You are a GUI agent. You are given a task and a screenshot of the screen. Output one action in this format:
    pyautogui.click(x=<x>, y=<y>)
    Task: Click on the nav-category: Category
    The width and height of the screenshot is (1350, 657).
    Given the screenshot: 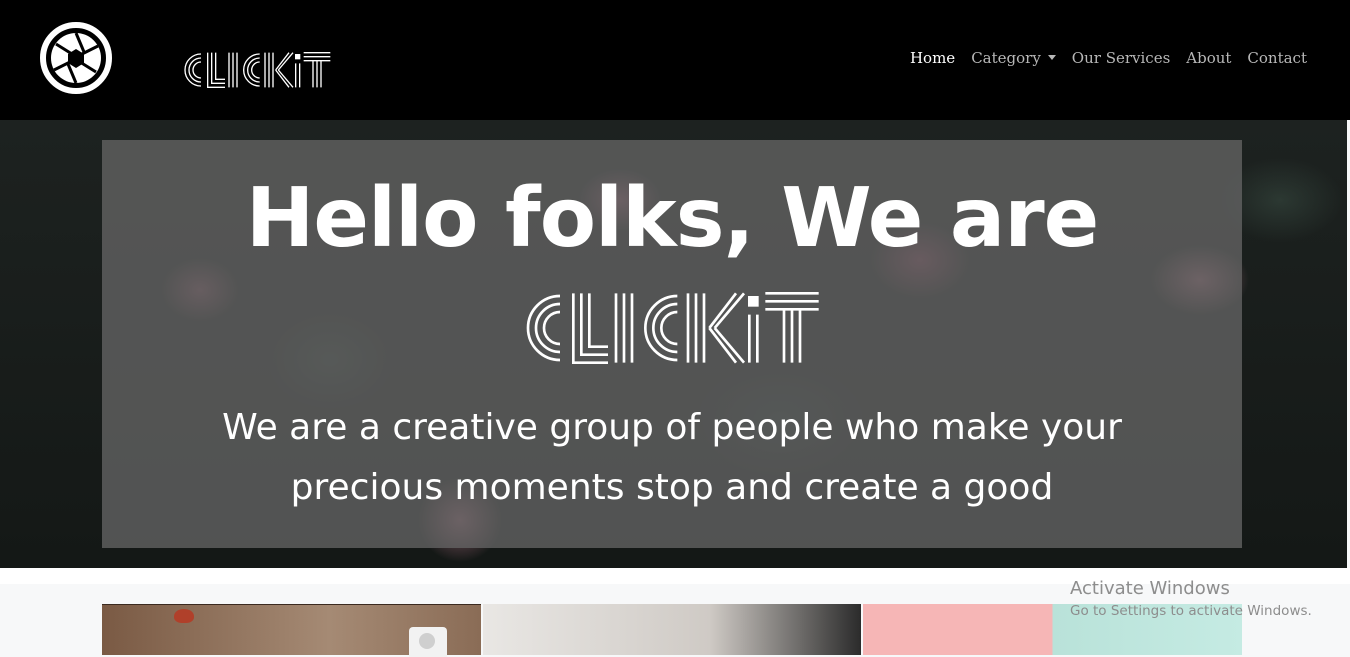 What is the action you would take?
    pyautogui.click(x=1013, y=58)
    